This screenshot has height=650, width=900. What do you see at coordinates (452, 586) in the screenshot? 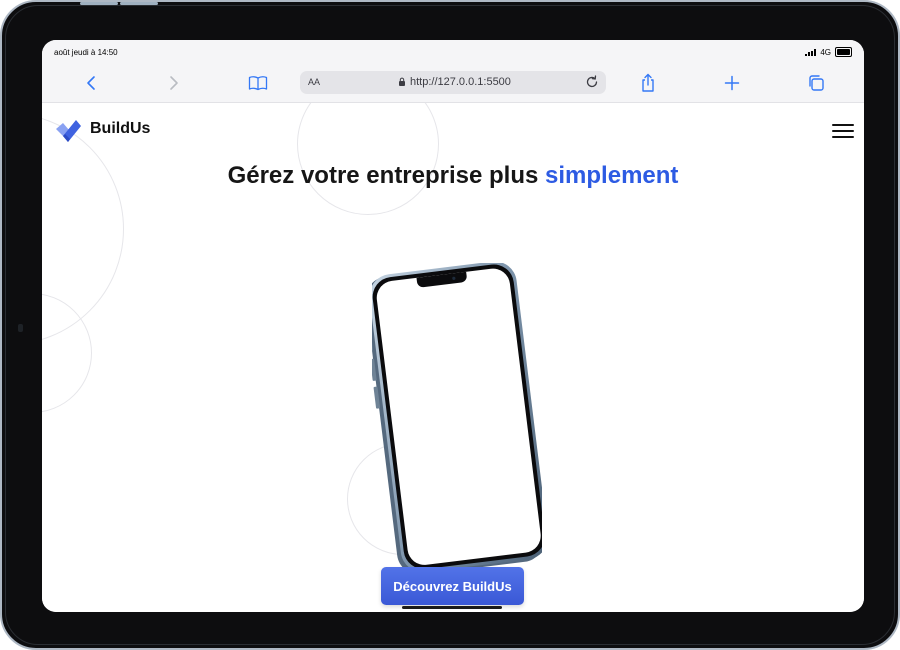
I see `discover-button: Découvrez BuildUs` at bounding box center [452, 586].